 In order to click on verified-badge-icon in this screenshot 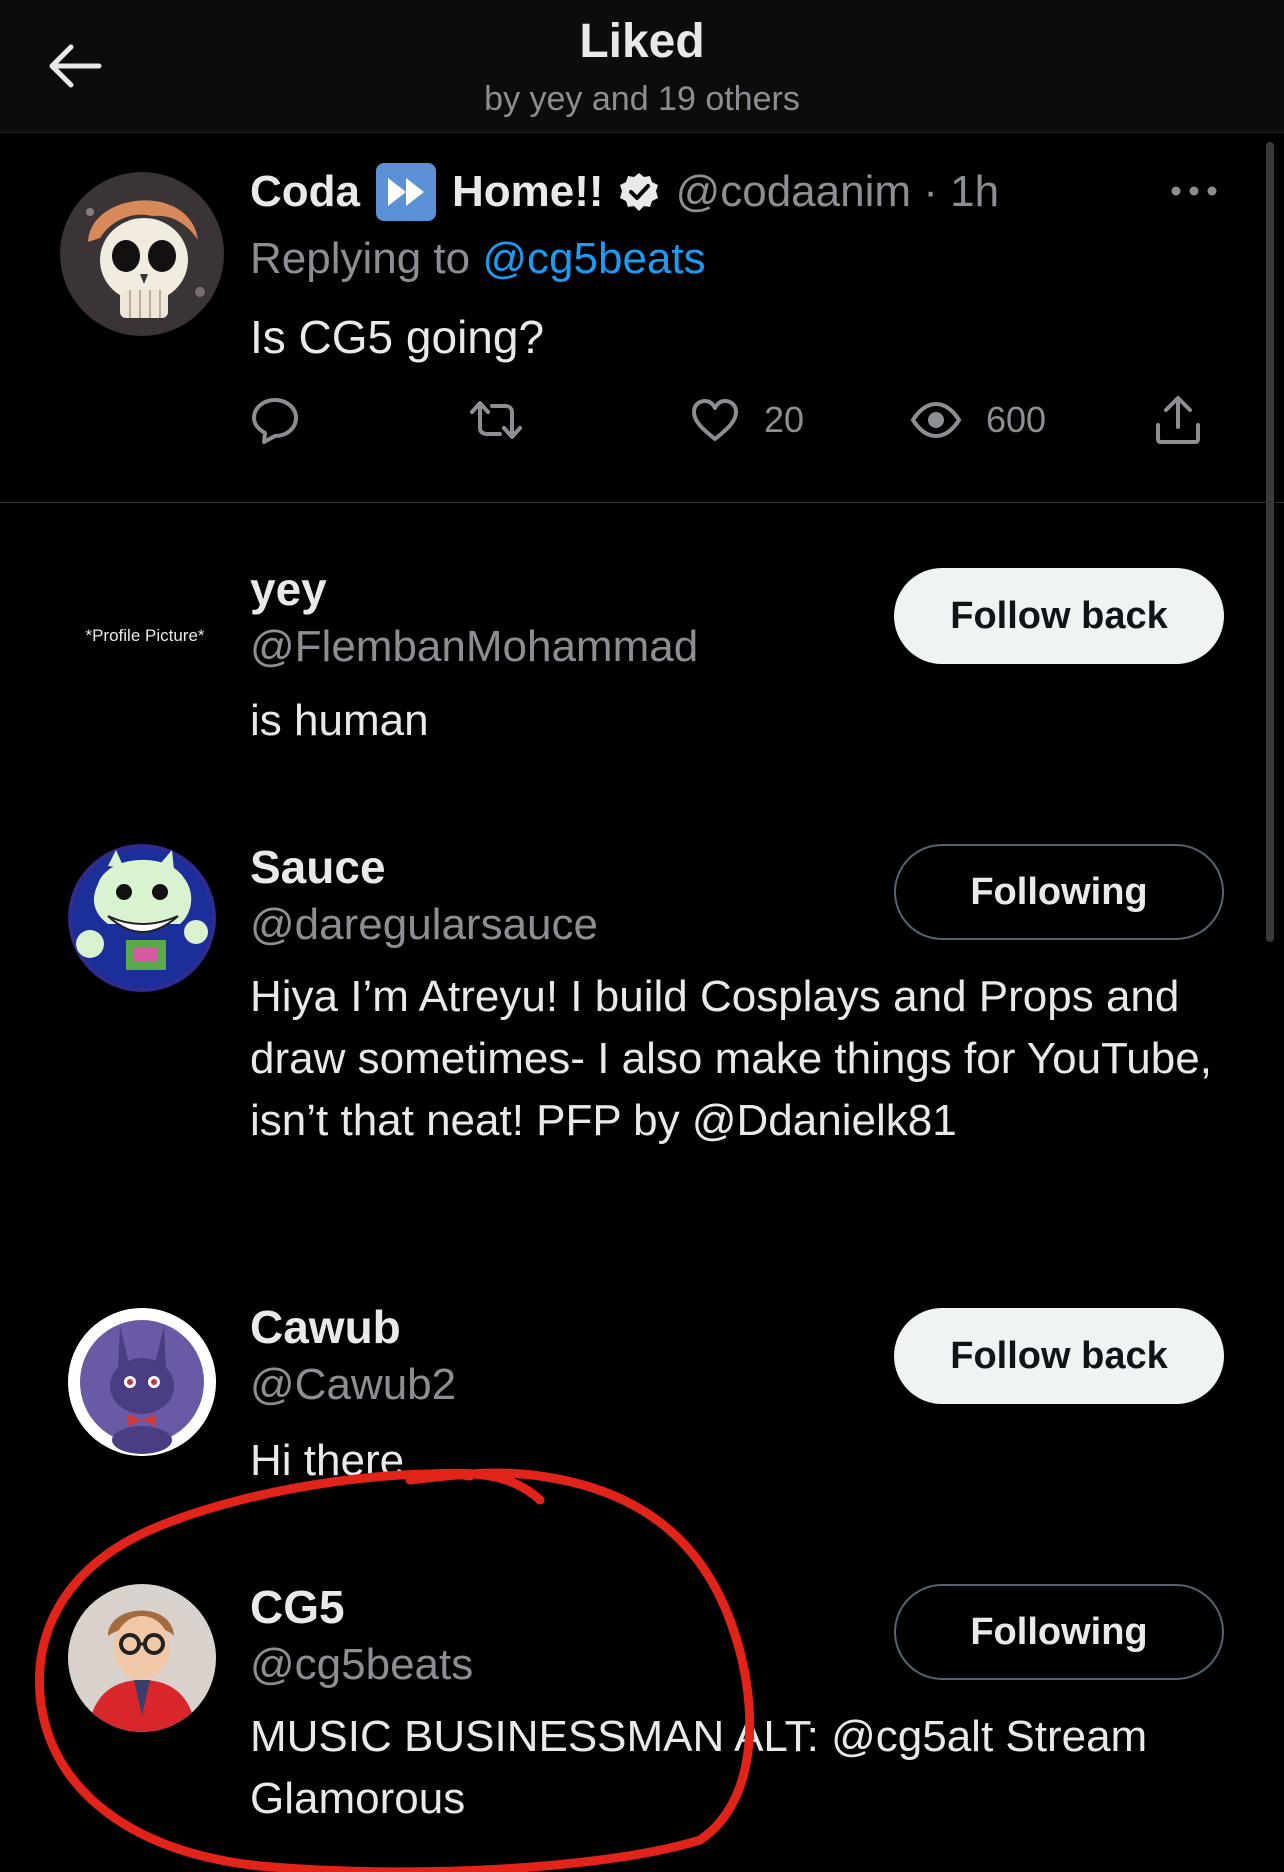, I will do `click(638, 192)`.